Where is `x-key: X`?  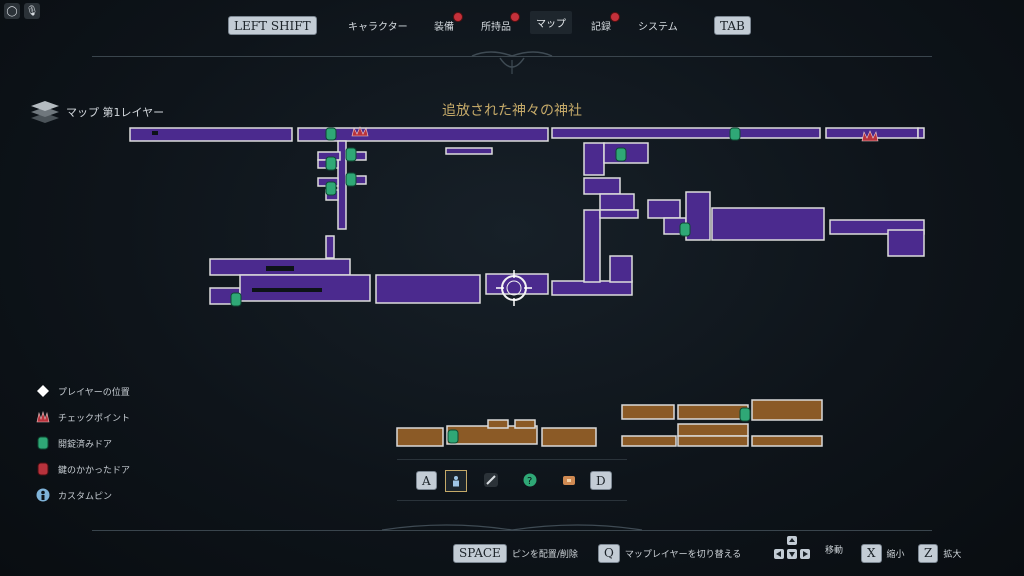 x-key: X is located at coordinates (871, 553).